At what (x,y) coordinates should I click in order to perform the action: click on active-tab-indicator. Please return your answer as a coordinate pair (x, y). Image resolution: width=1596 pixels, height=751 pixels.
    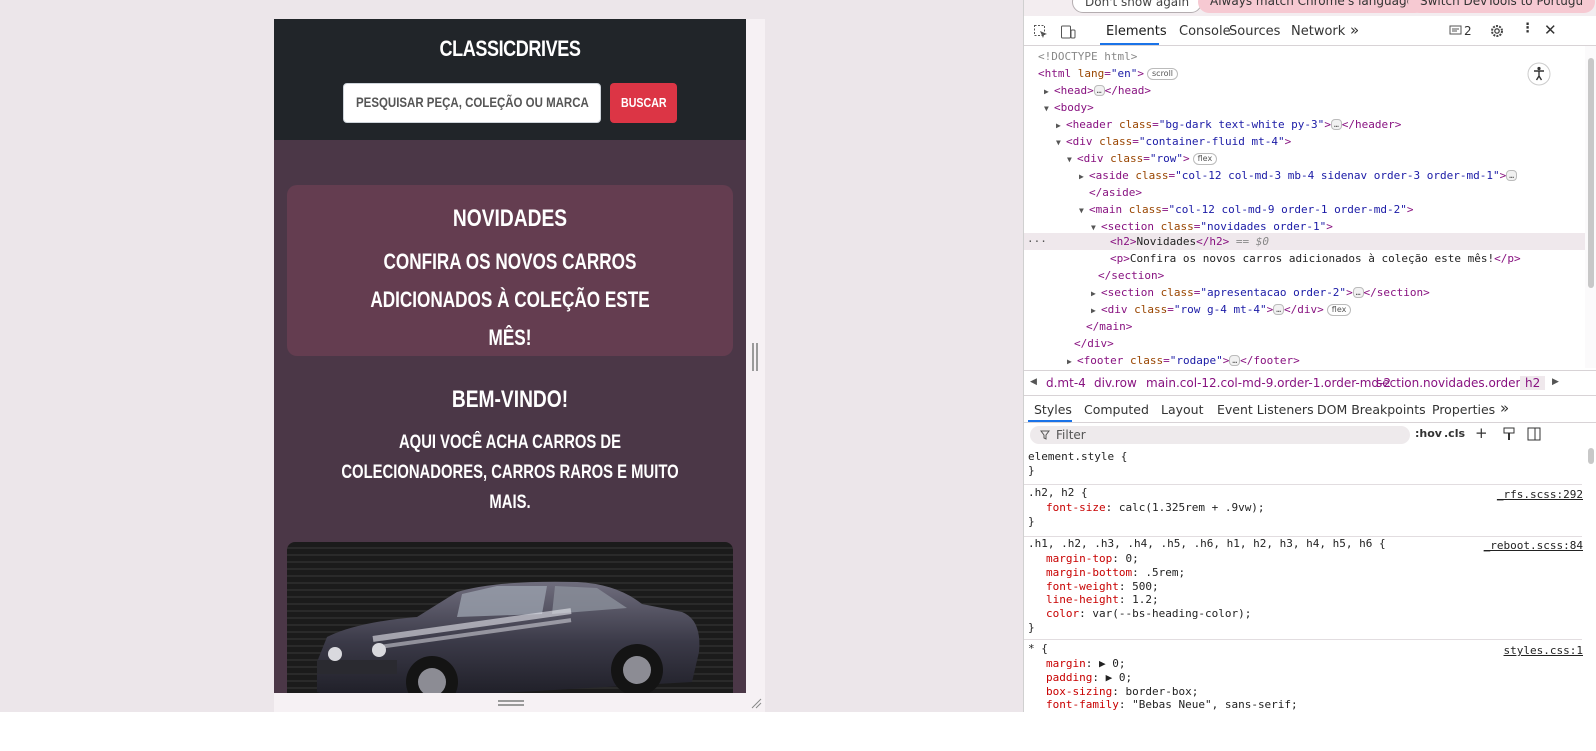
    Looking at the image, I should click on (1129, 44).